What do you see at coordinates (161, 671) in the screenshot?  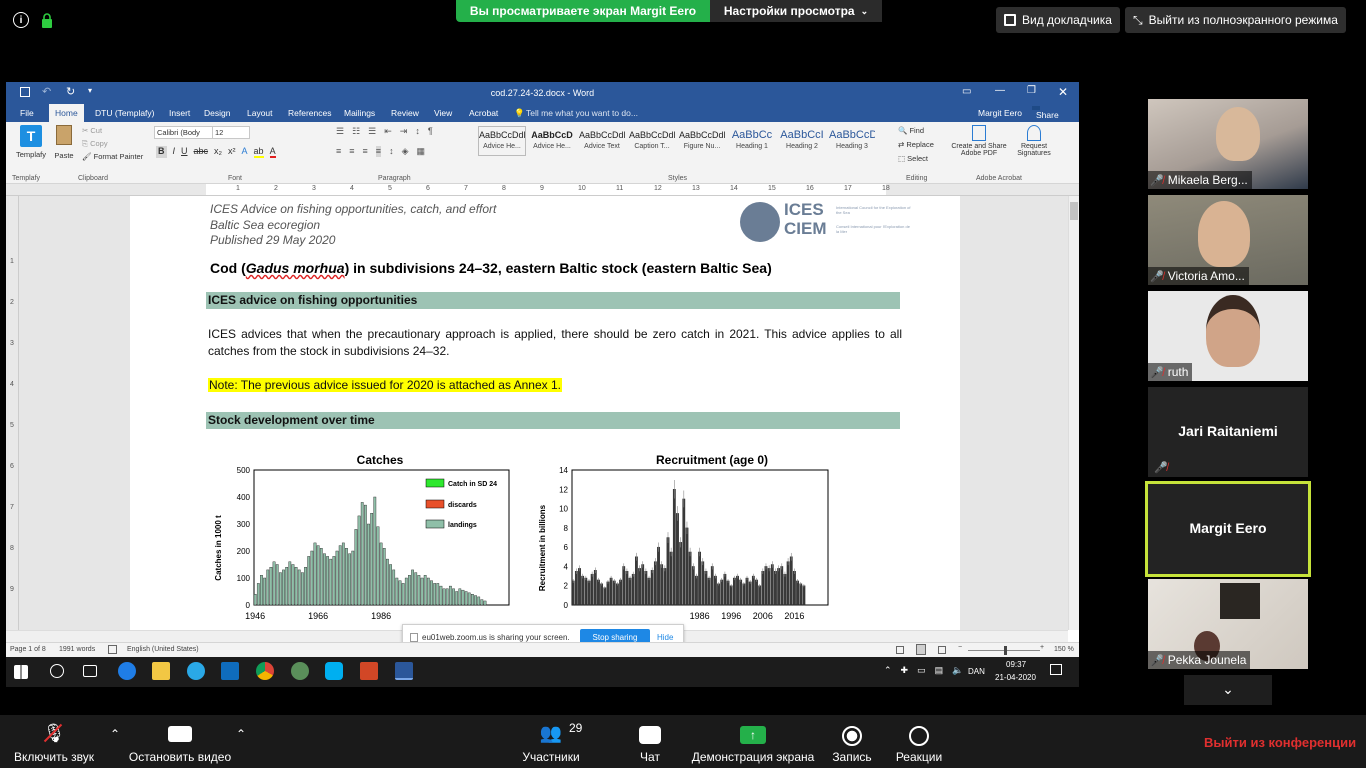 I see `file-explorer-icon` at bounding box center [161, 671].